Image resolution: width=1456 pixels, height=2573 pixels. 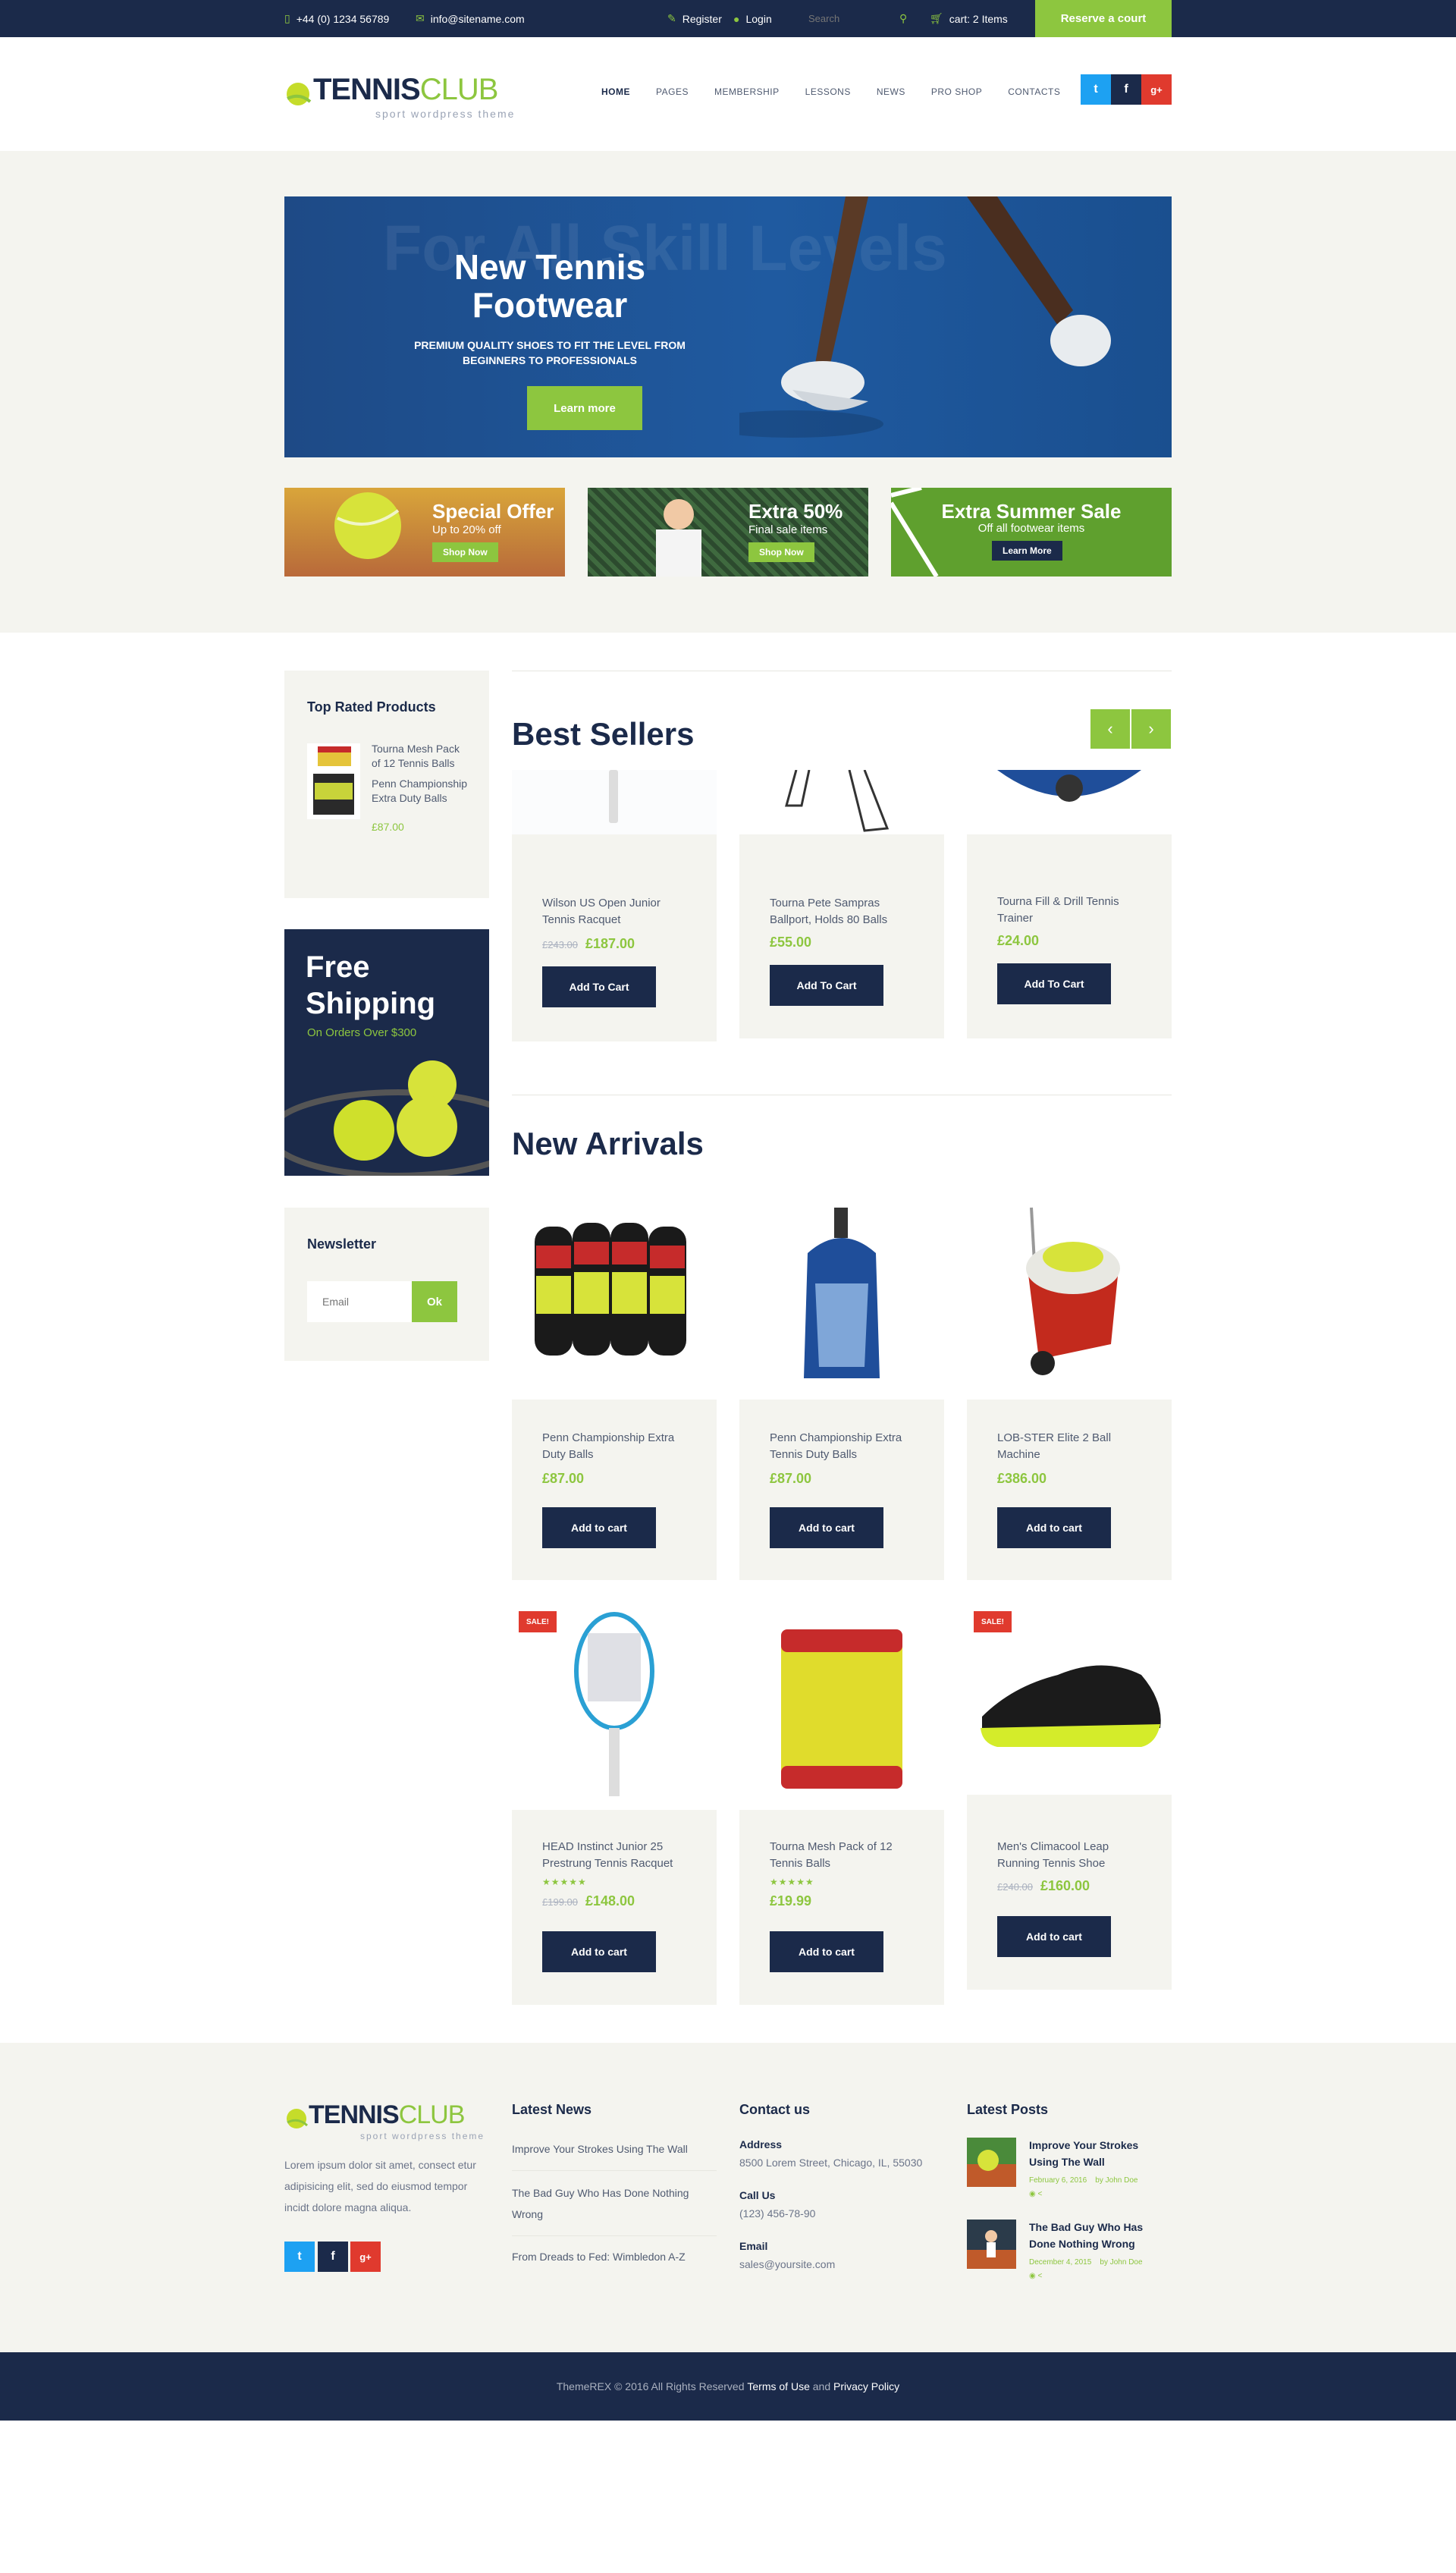 What do you see at coordinates (618, 1446) in the screenshot?
I see `product-name: Penn Championship Extra Duty Balls` at bounding box center [618, 1446].